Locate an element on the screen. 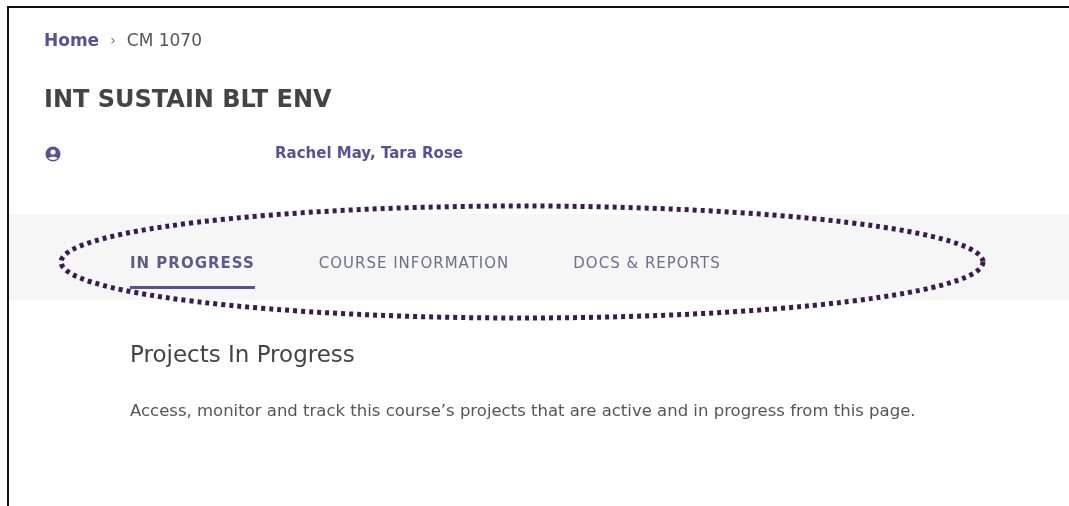  tab: IN PROGRESS is located at coordinates (192, 271).